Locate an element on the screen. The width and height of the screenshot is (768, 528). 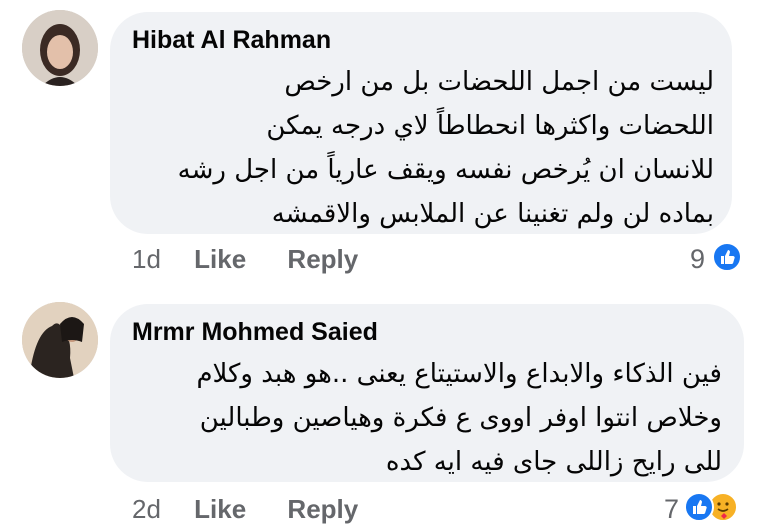
comment-meta: 1d Like Reply is located at coordinates (245, 259).